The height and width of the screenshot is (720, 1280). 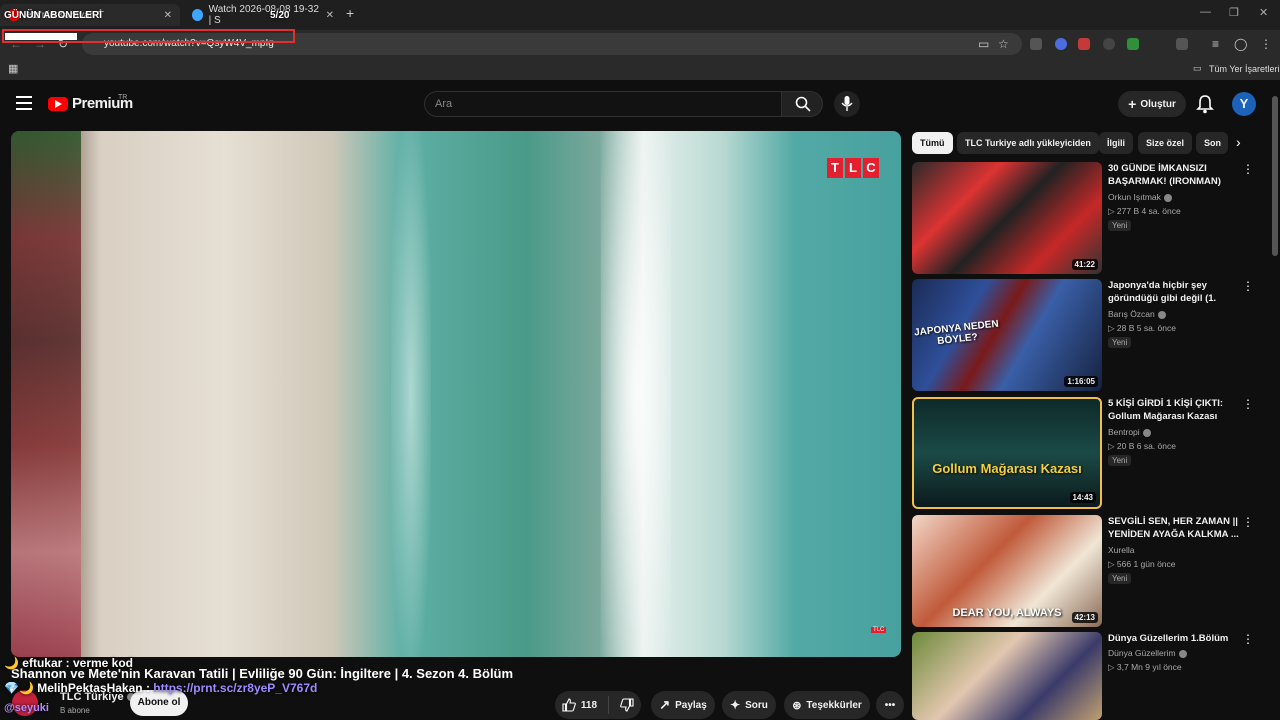 I want to click on recommendation-meta: ▷ 566 1 gün önce, so click(x=1142, y=564).